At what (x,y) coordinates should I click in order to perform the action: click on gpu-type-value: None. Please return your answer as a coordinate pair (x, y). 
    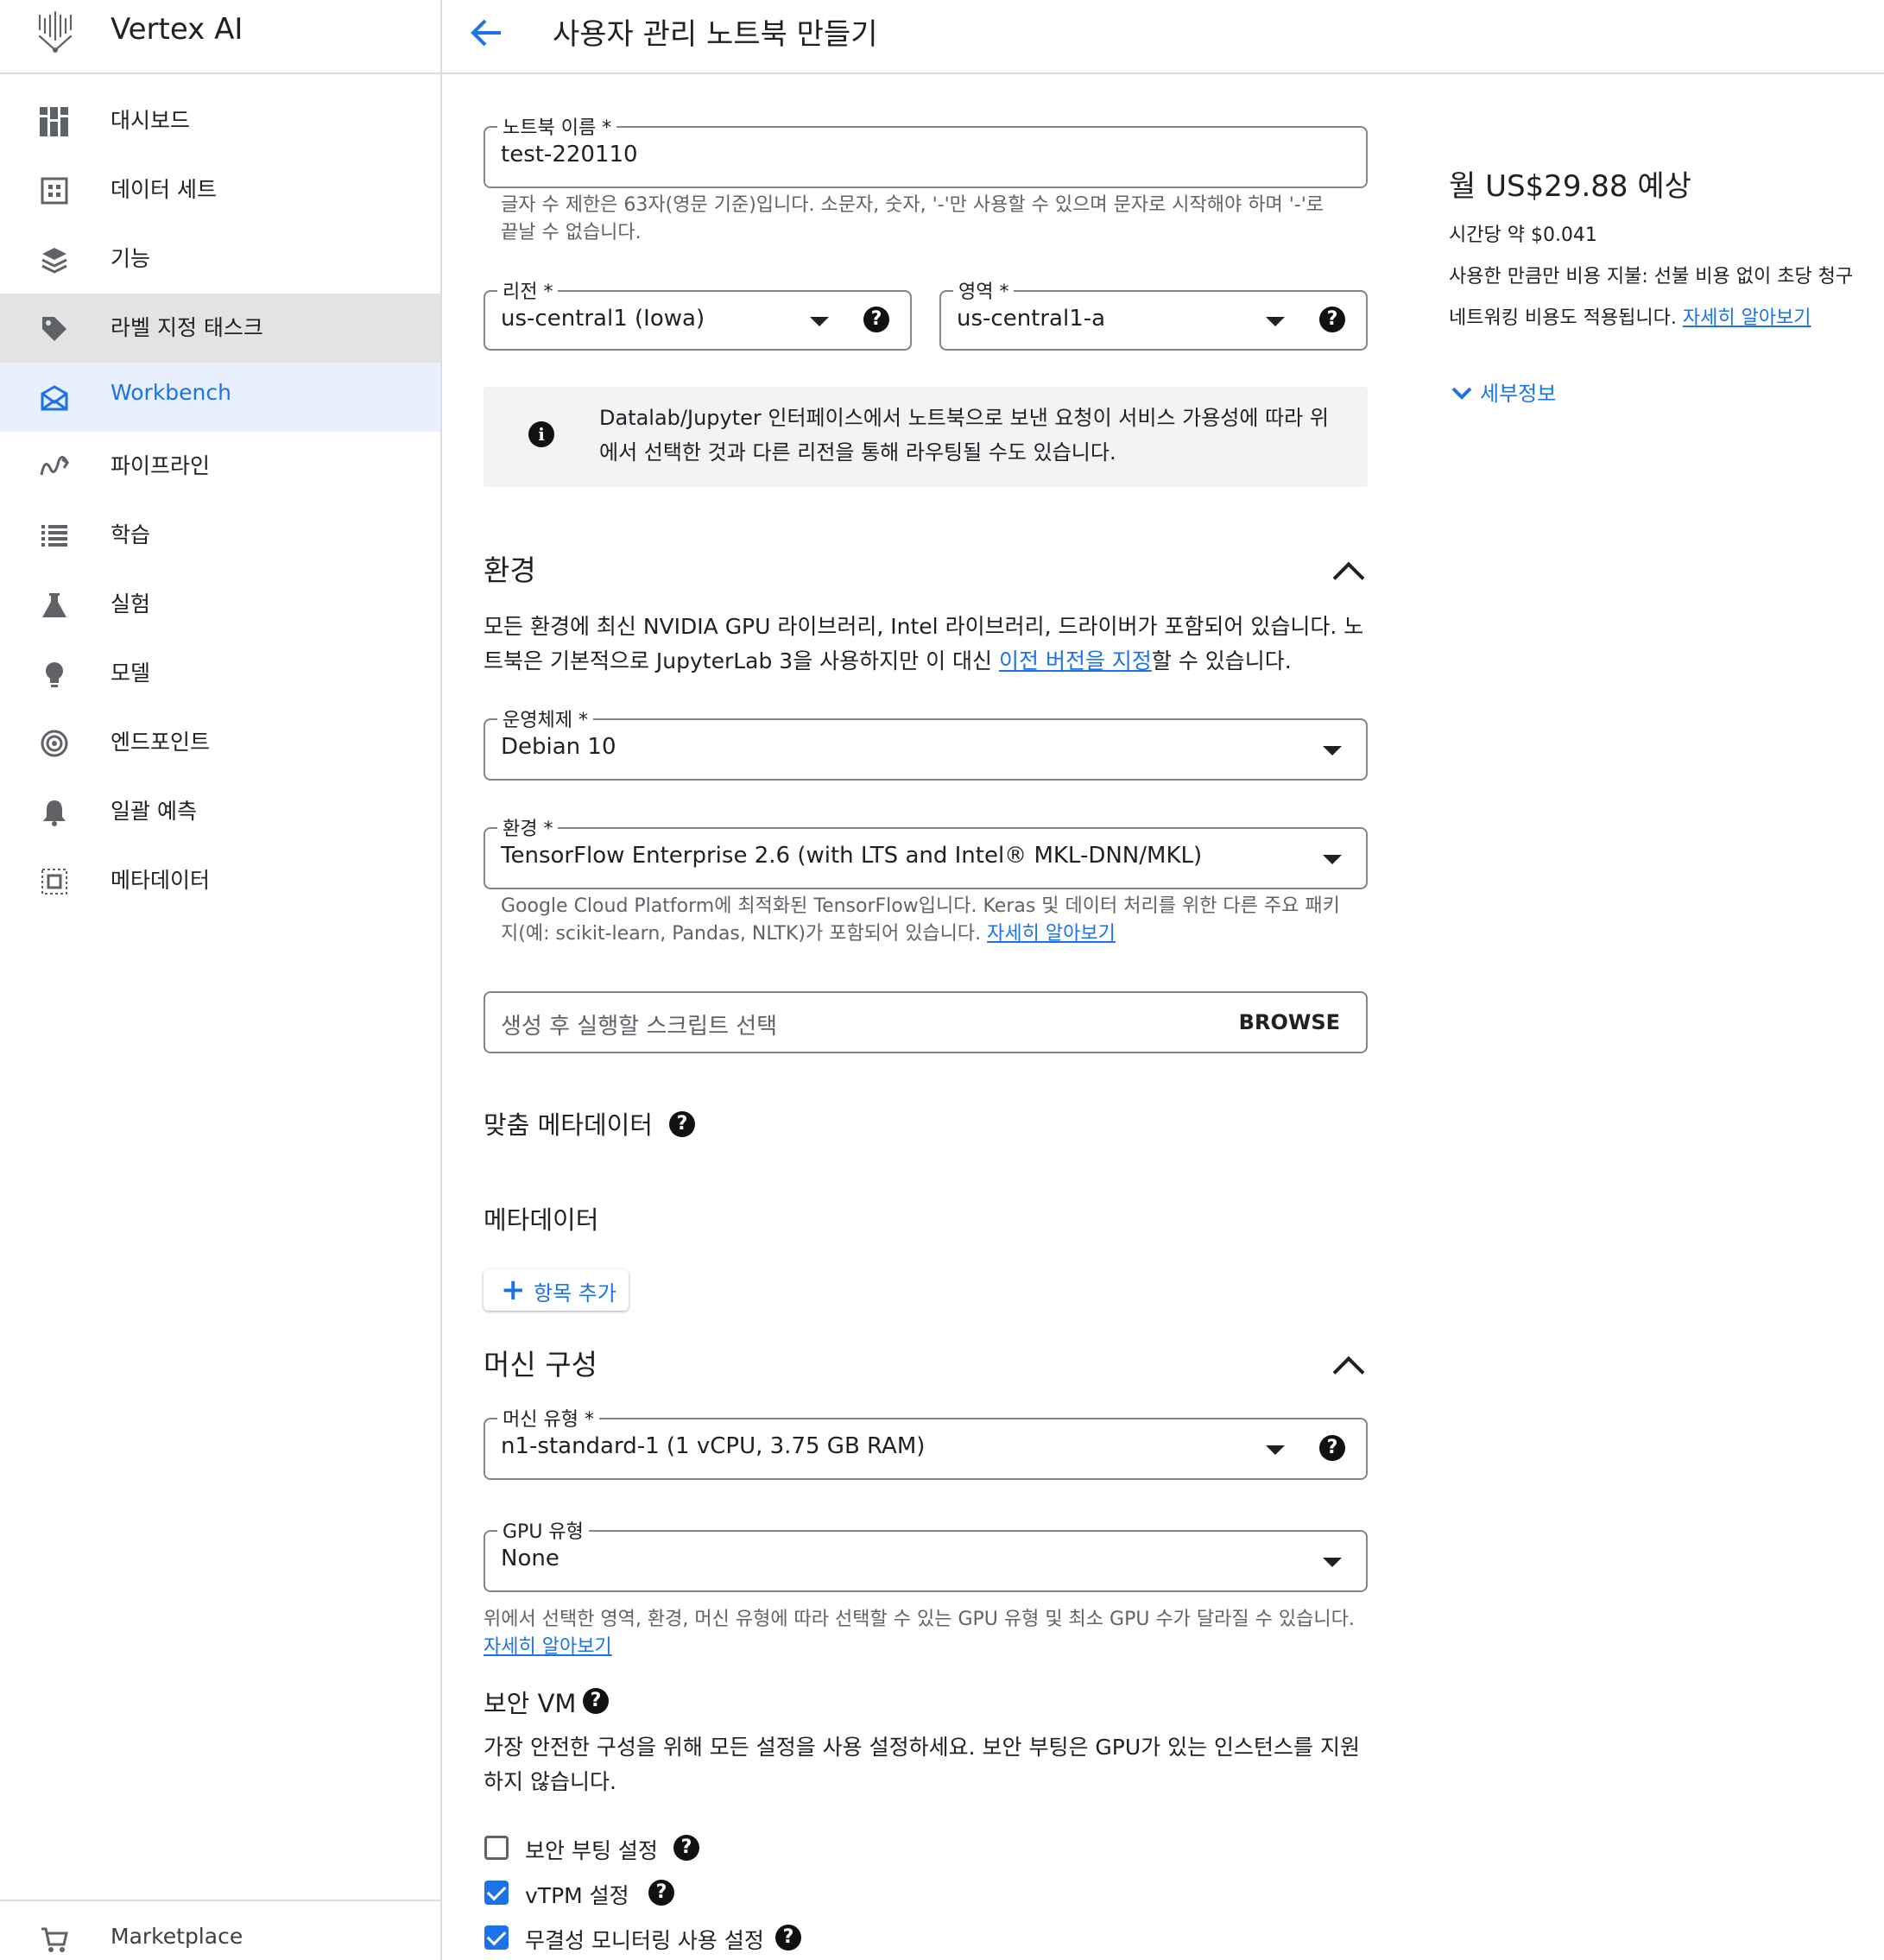
    Looking at the image, I should click on (530, 1558).